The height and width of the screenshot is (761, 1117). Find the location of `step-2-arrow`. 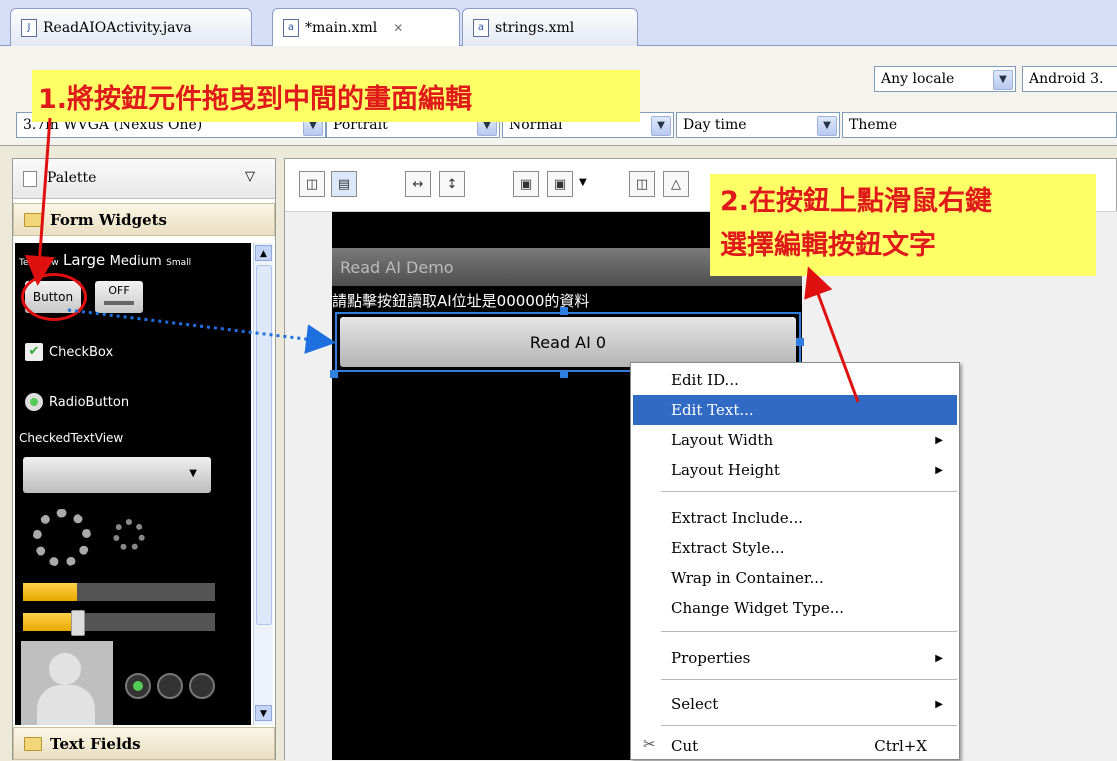

step-2-arrow is located at coordinates (832, 334).